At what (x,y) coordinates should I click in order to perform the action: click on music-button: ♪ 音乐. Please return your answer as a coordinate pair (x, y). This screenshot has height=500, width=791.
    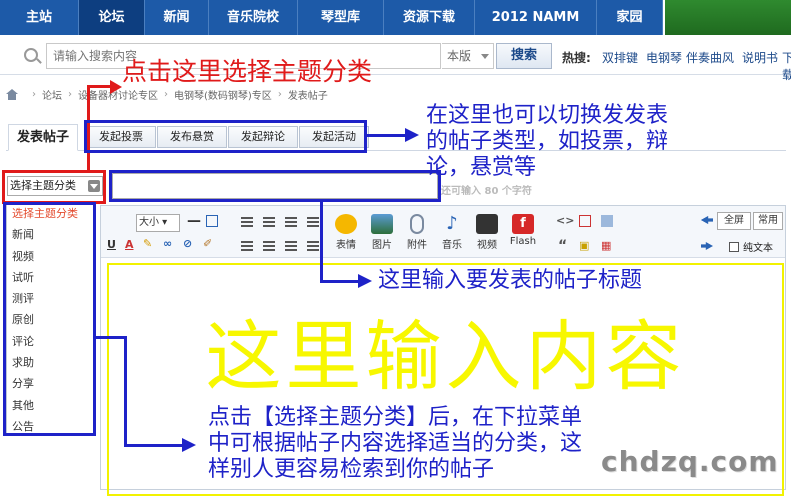
    Looking at the image, I should click on (452, 232).